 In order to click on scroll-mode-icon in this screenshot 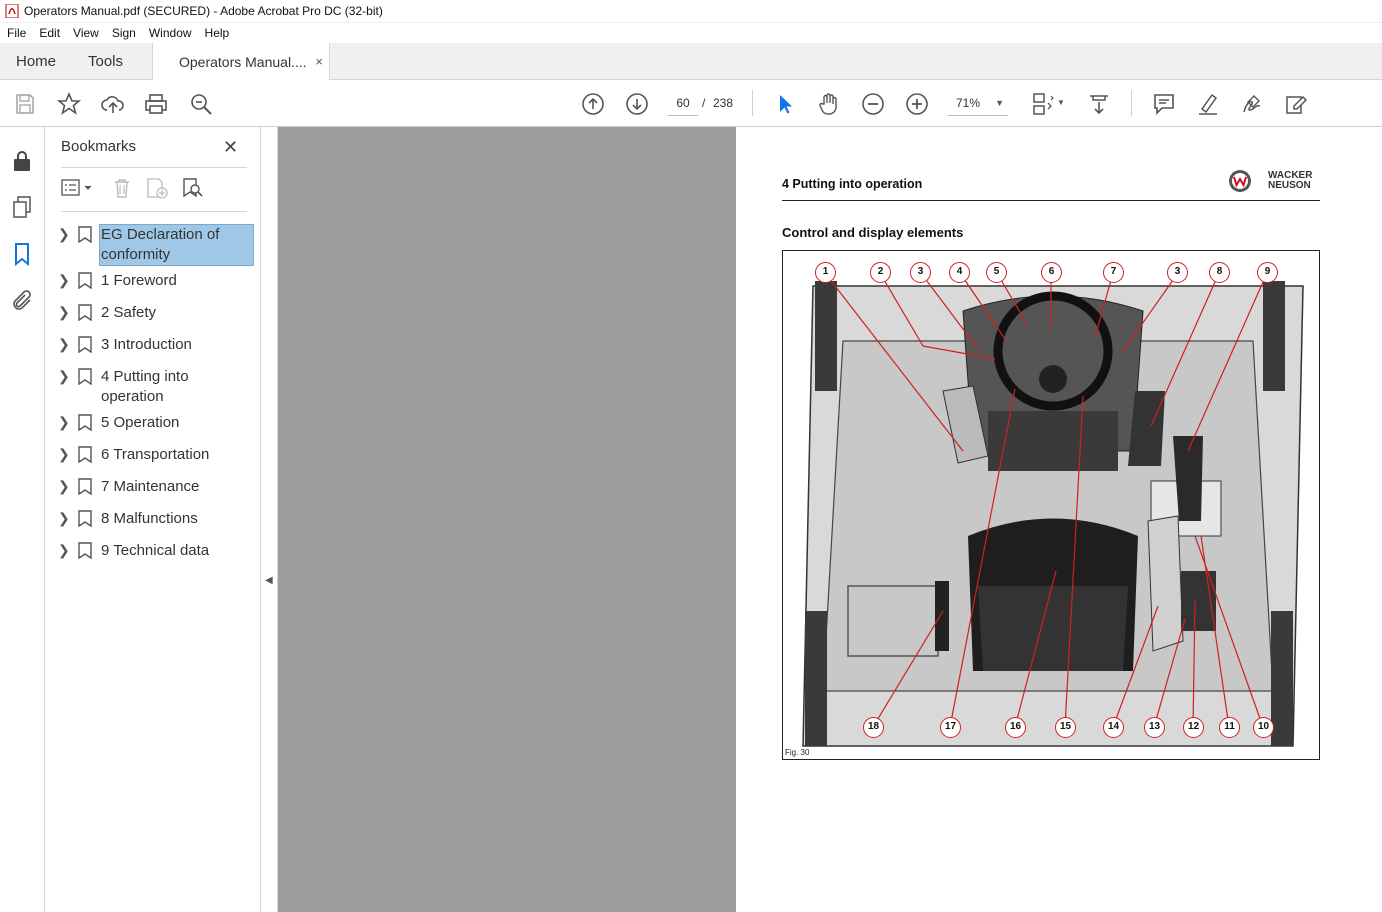, I will do `click(1099, 104)`.